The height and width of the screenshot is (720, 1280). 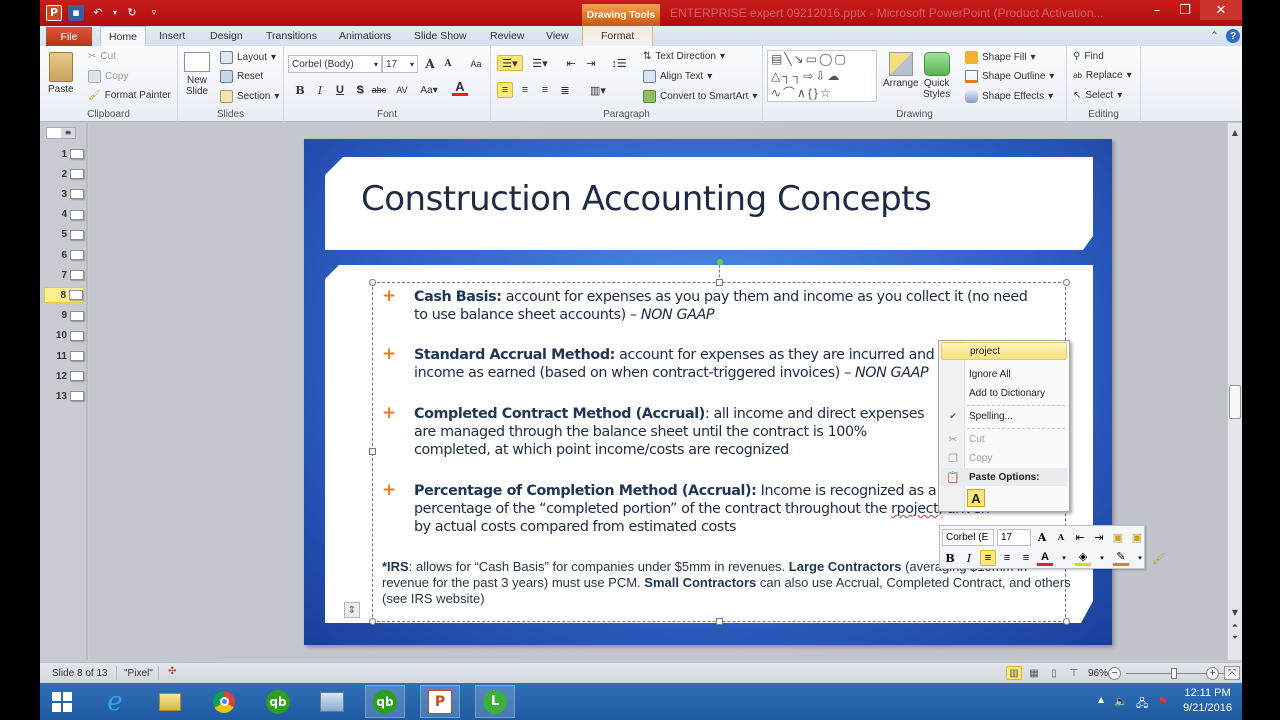 I want to click on columns-icon: ▥▾, so click(x=598, y=90).